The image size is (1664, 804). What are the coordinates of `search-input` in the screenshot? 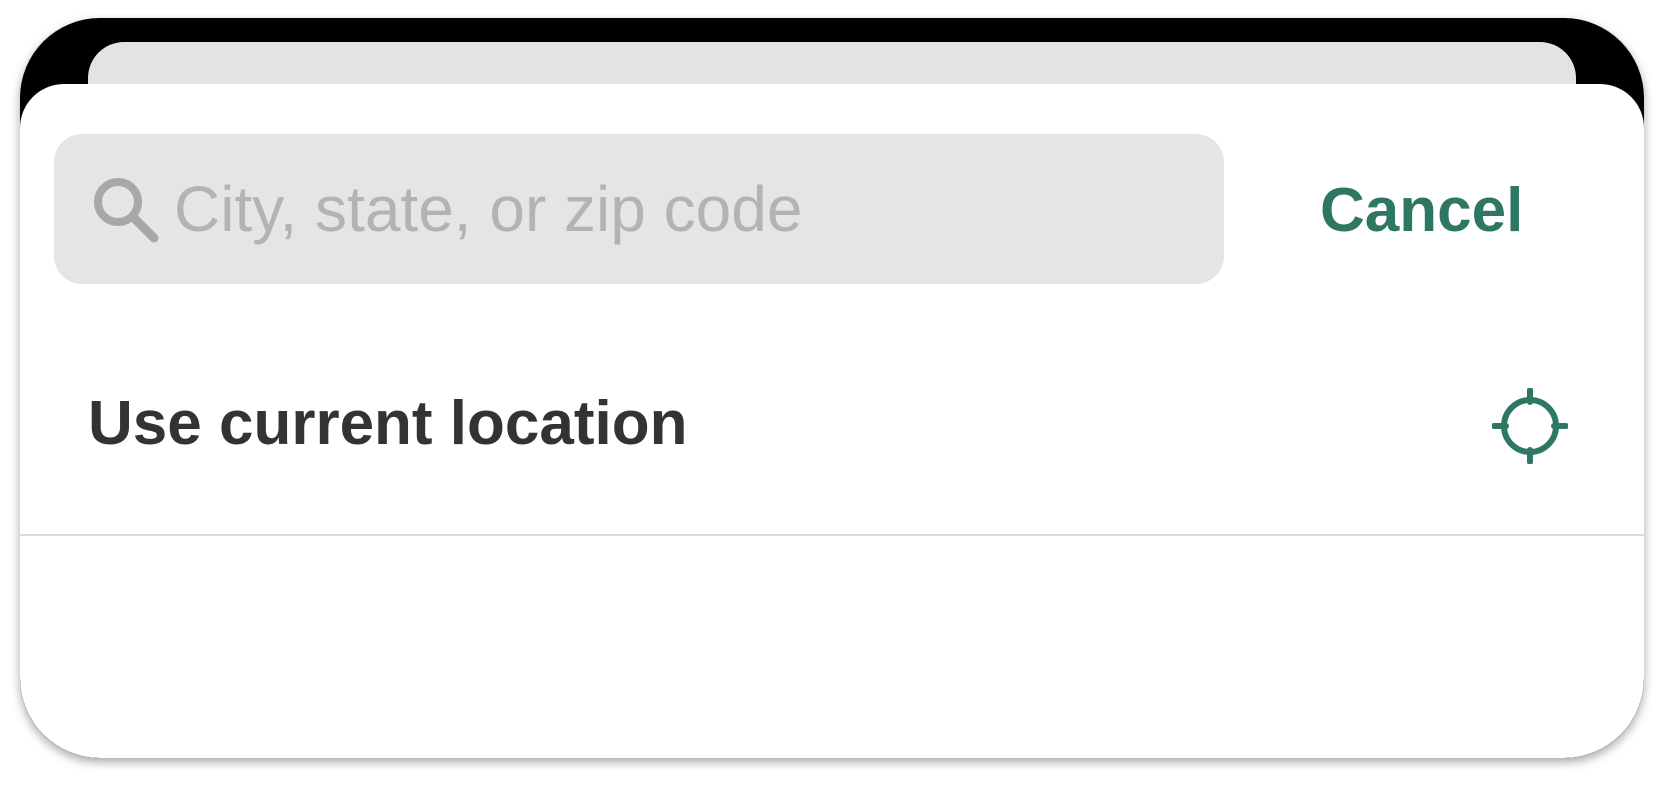 It's located at (674, 209).